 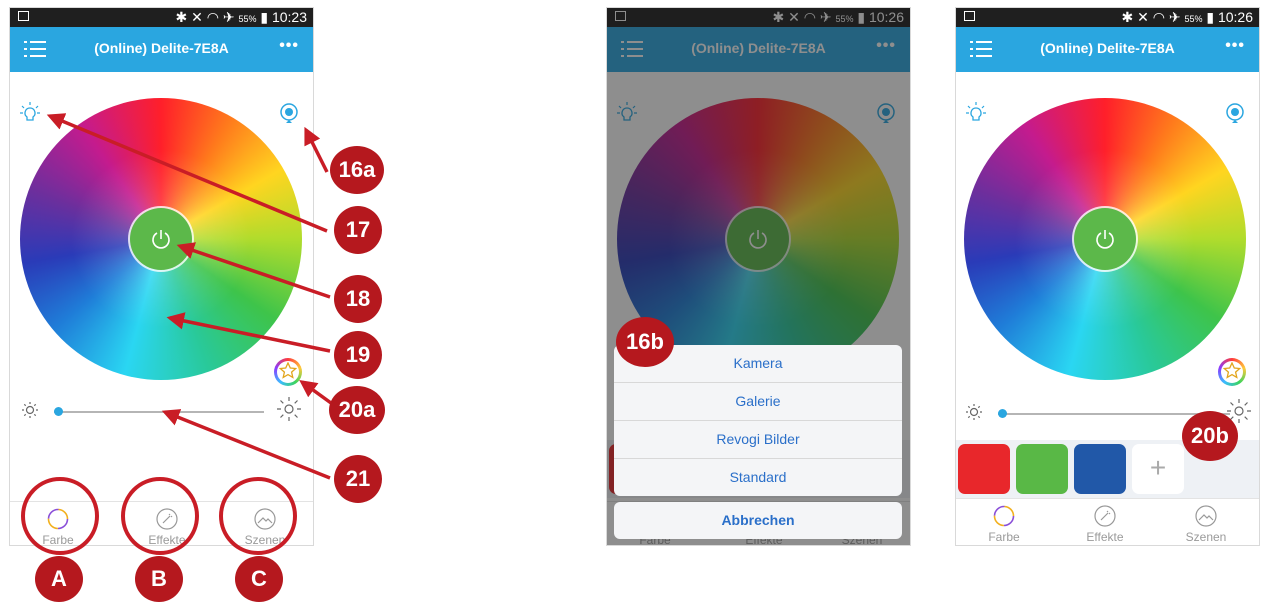 What do you see at coordinates (357, 170) in the screenshot?
I see `callout-16a: 16a` at bounding box center [357, 170].